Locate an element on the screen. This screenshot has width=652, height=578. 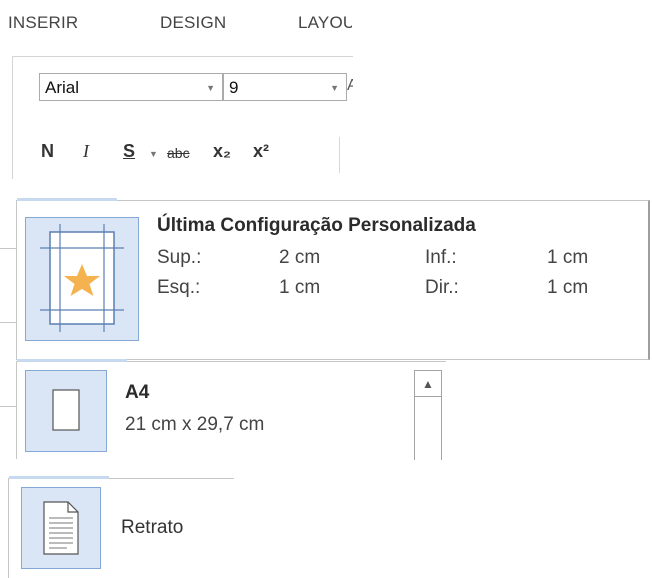
underline-dropdown-icon: ▼ is located at coordinates (153, 154).